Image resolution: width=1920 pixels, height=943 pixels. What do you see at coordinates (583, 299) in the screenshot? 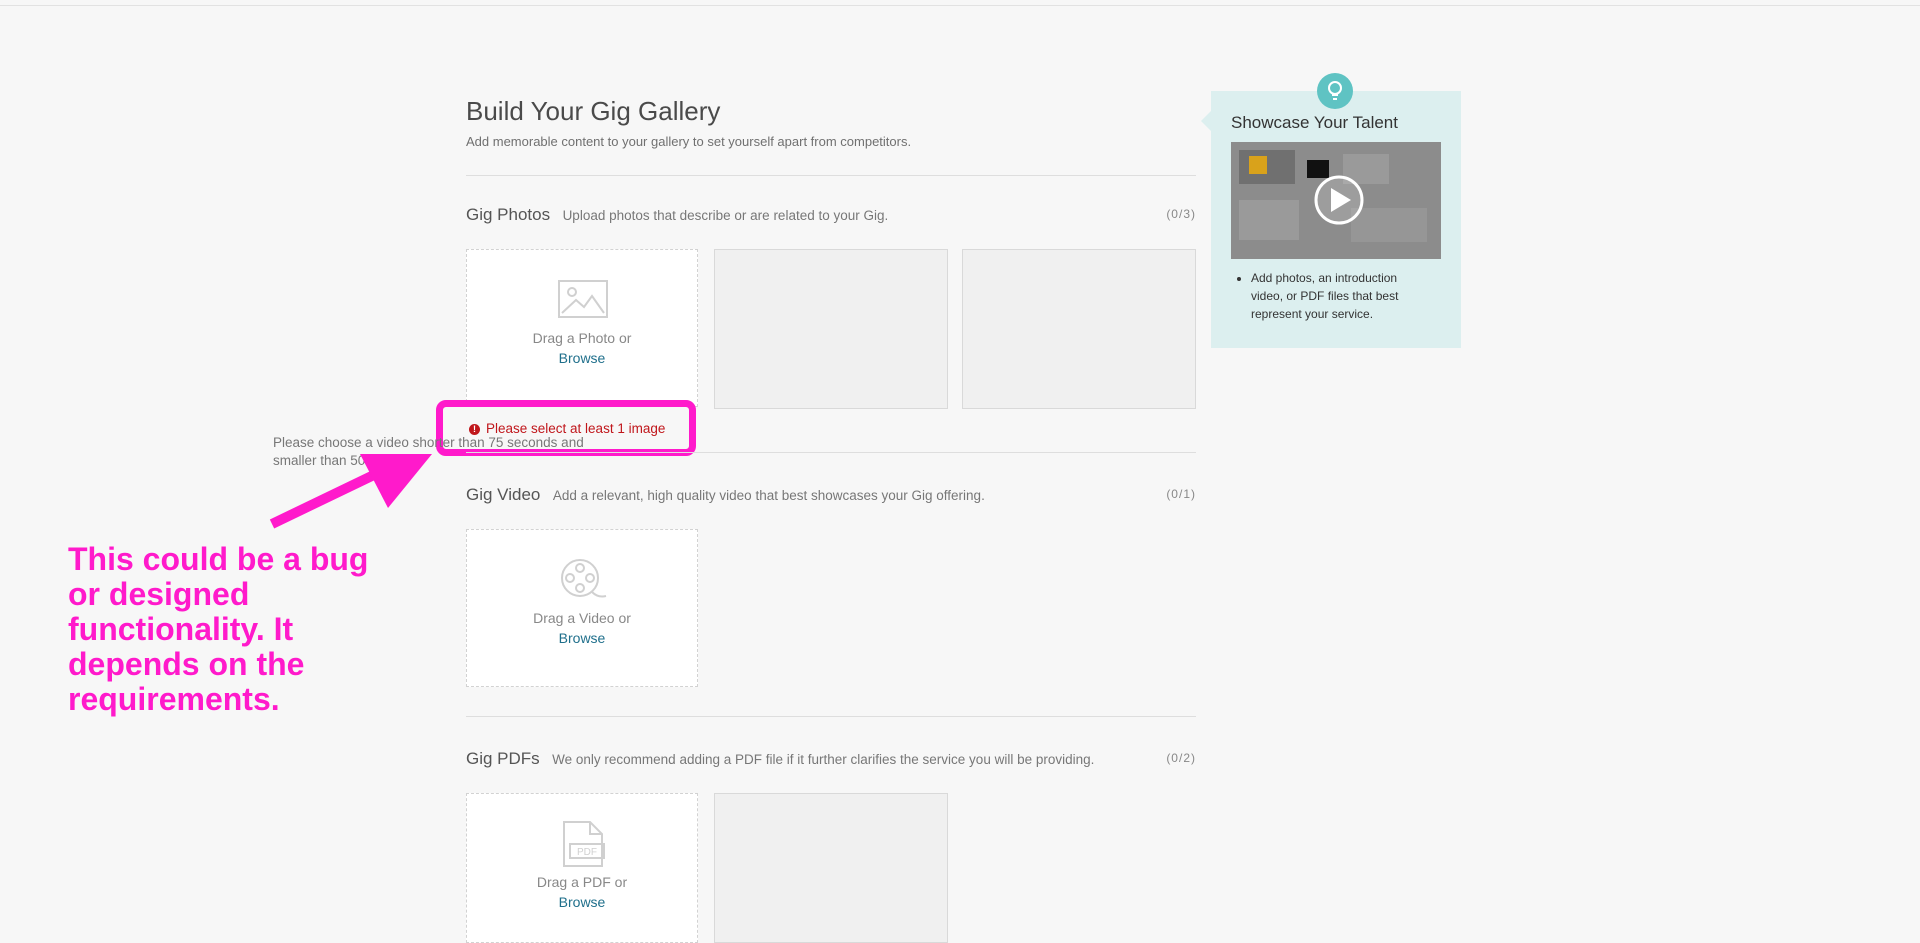
I see `image-placeholder-icon` at bounding box center [583, 299].